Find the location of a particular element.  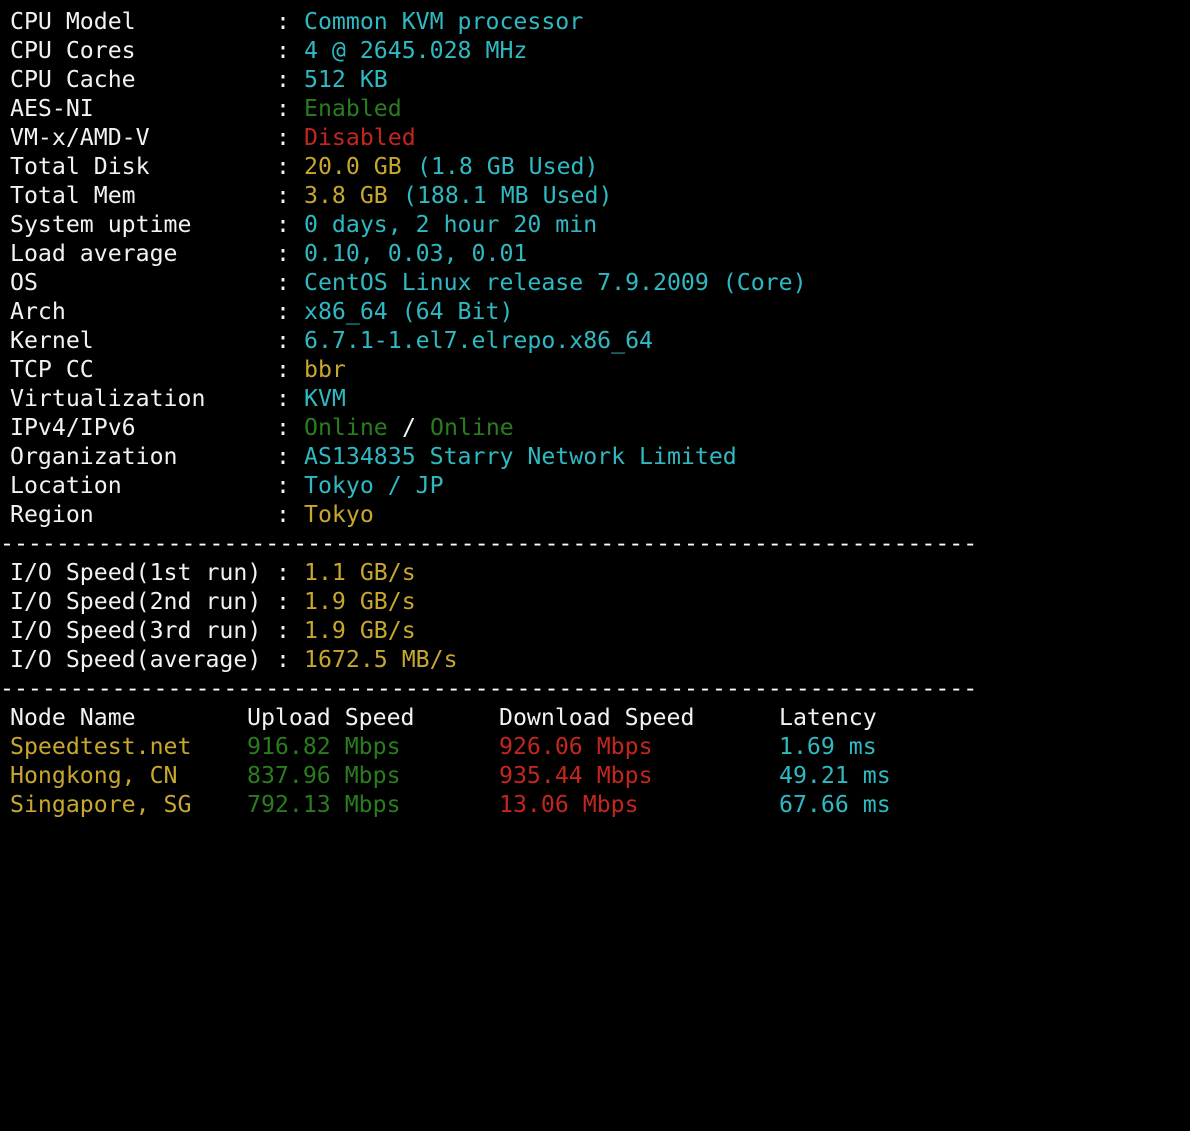

info-value: AS134835 Starry Network Limited is located at coordinates (520, 456).